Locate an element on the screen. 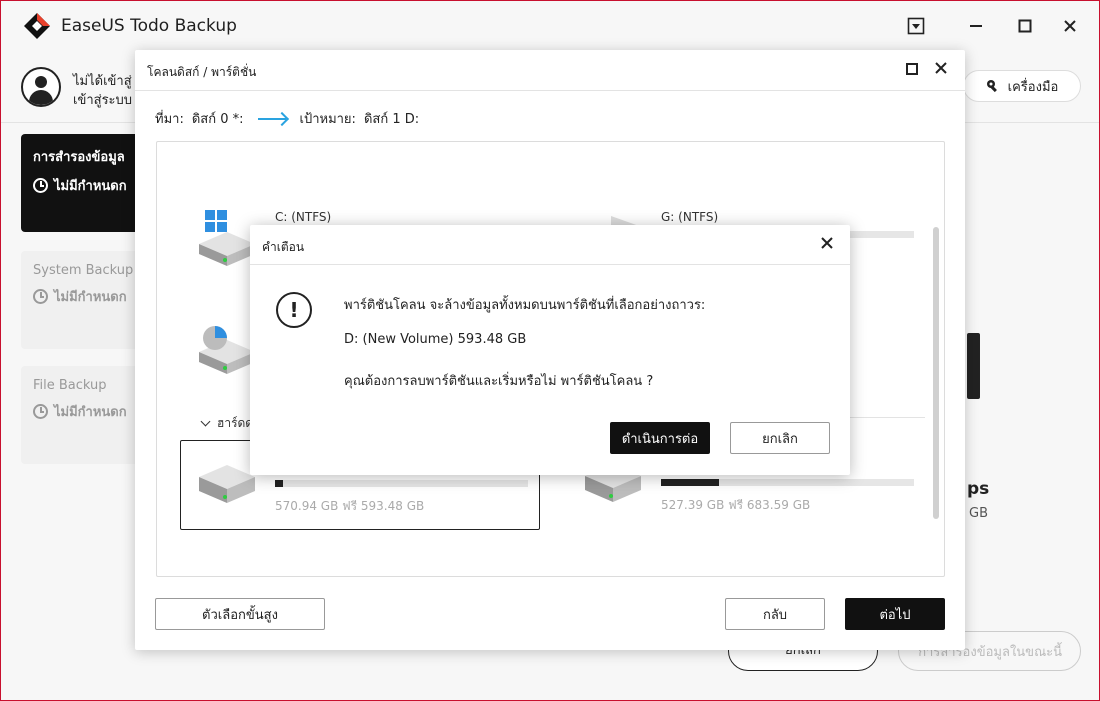 This screenshot has width=1100, height=701. menu-dropdown-button is located at coordinates (916, 26).